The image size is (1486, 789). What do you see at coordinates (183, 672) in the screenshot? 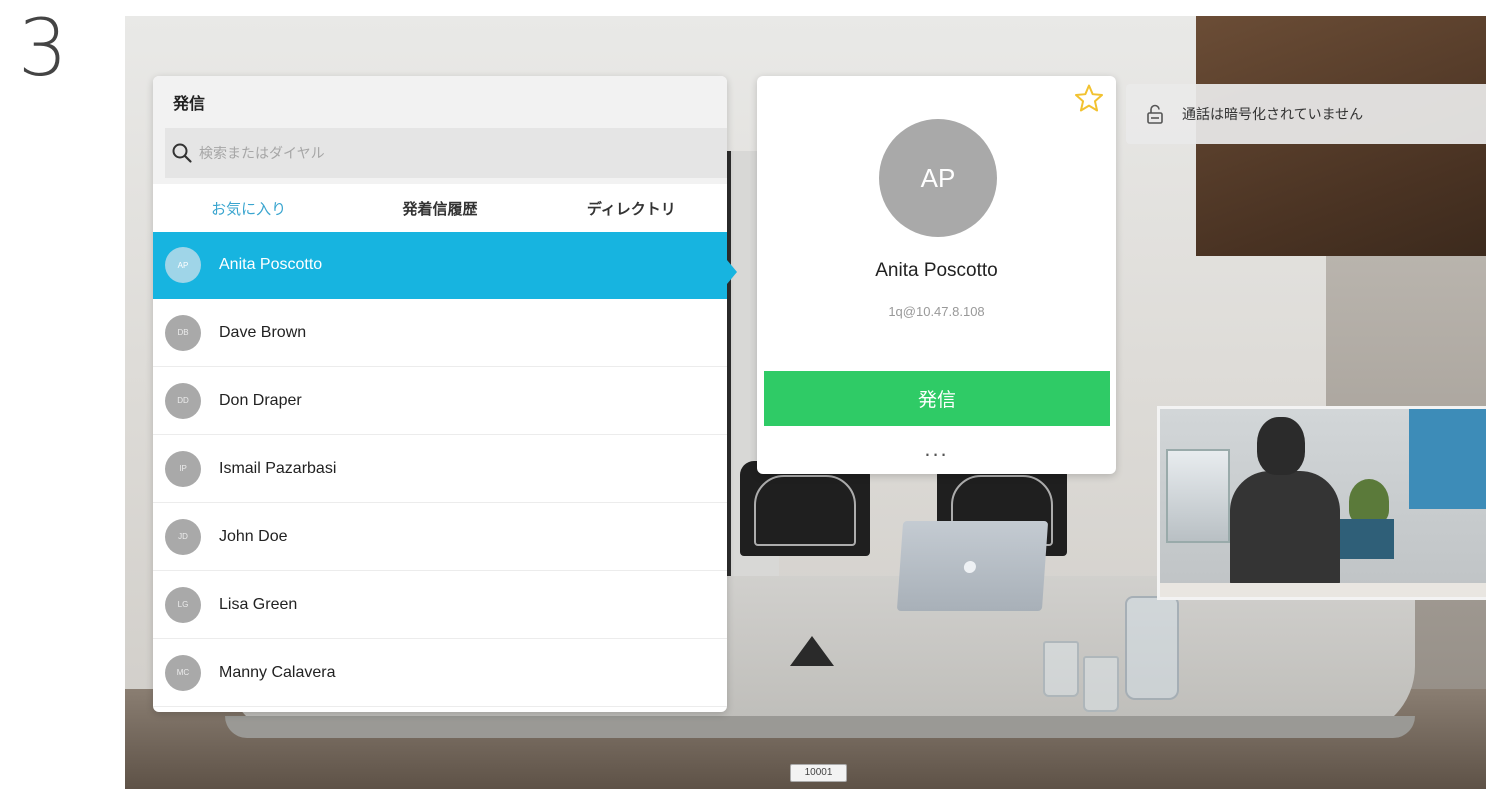
I see `avatar: MC` at bounding box center [183, 672].